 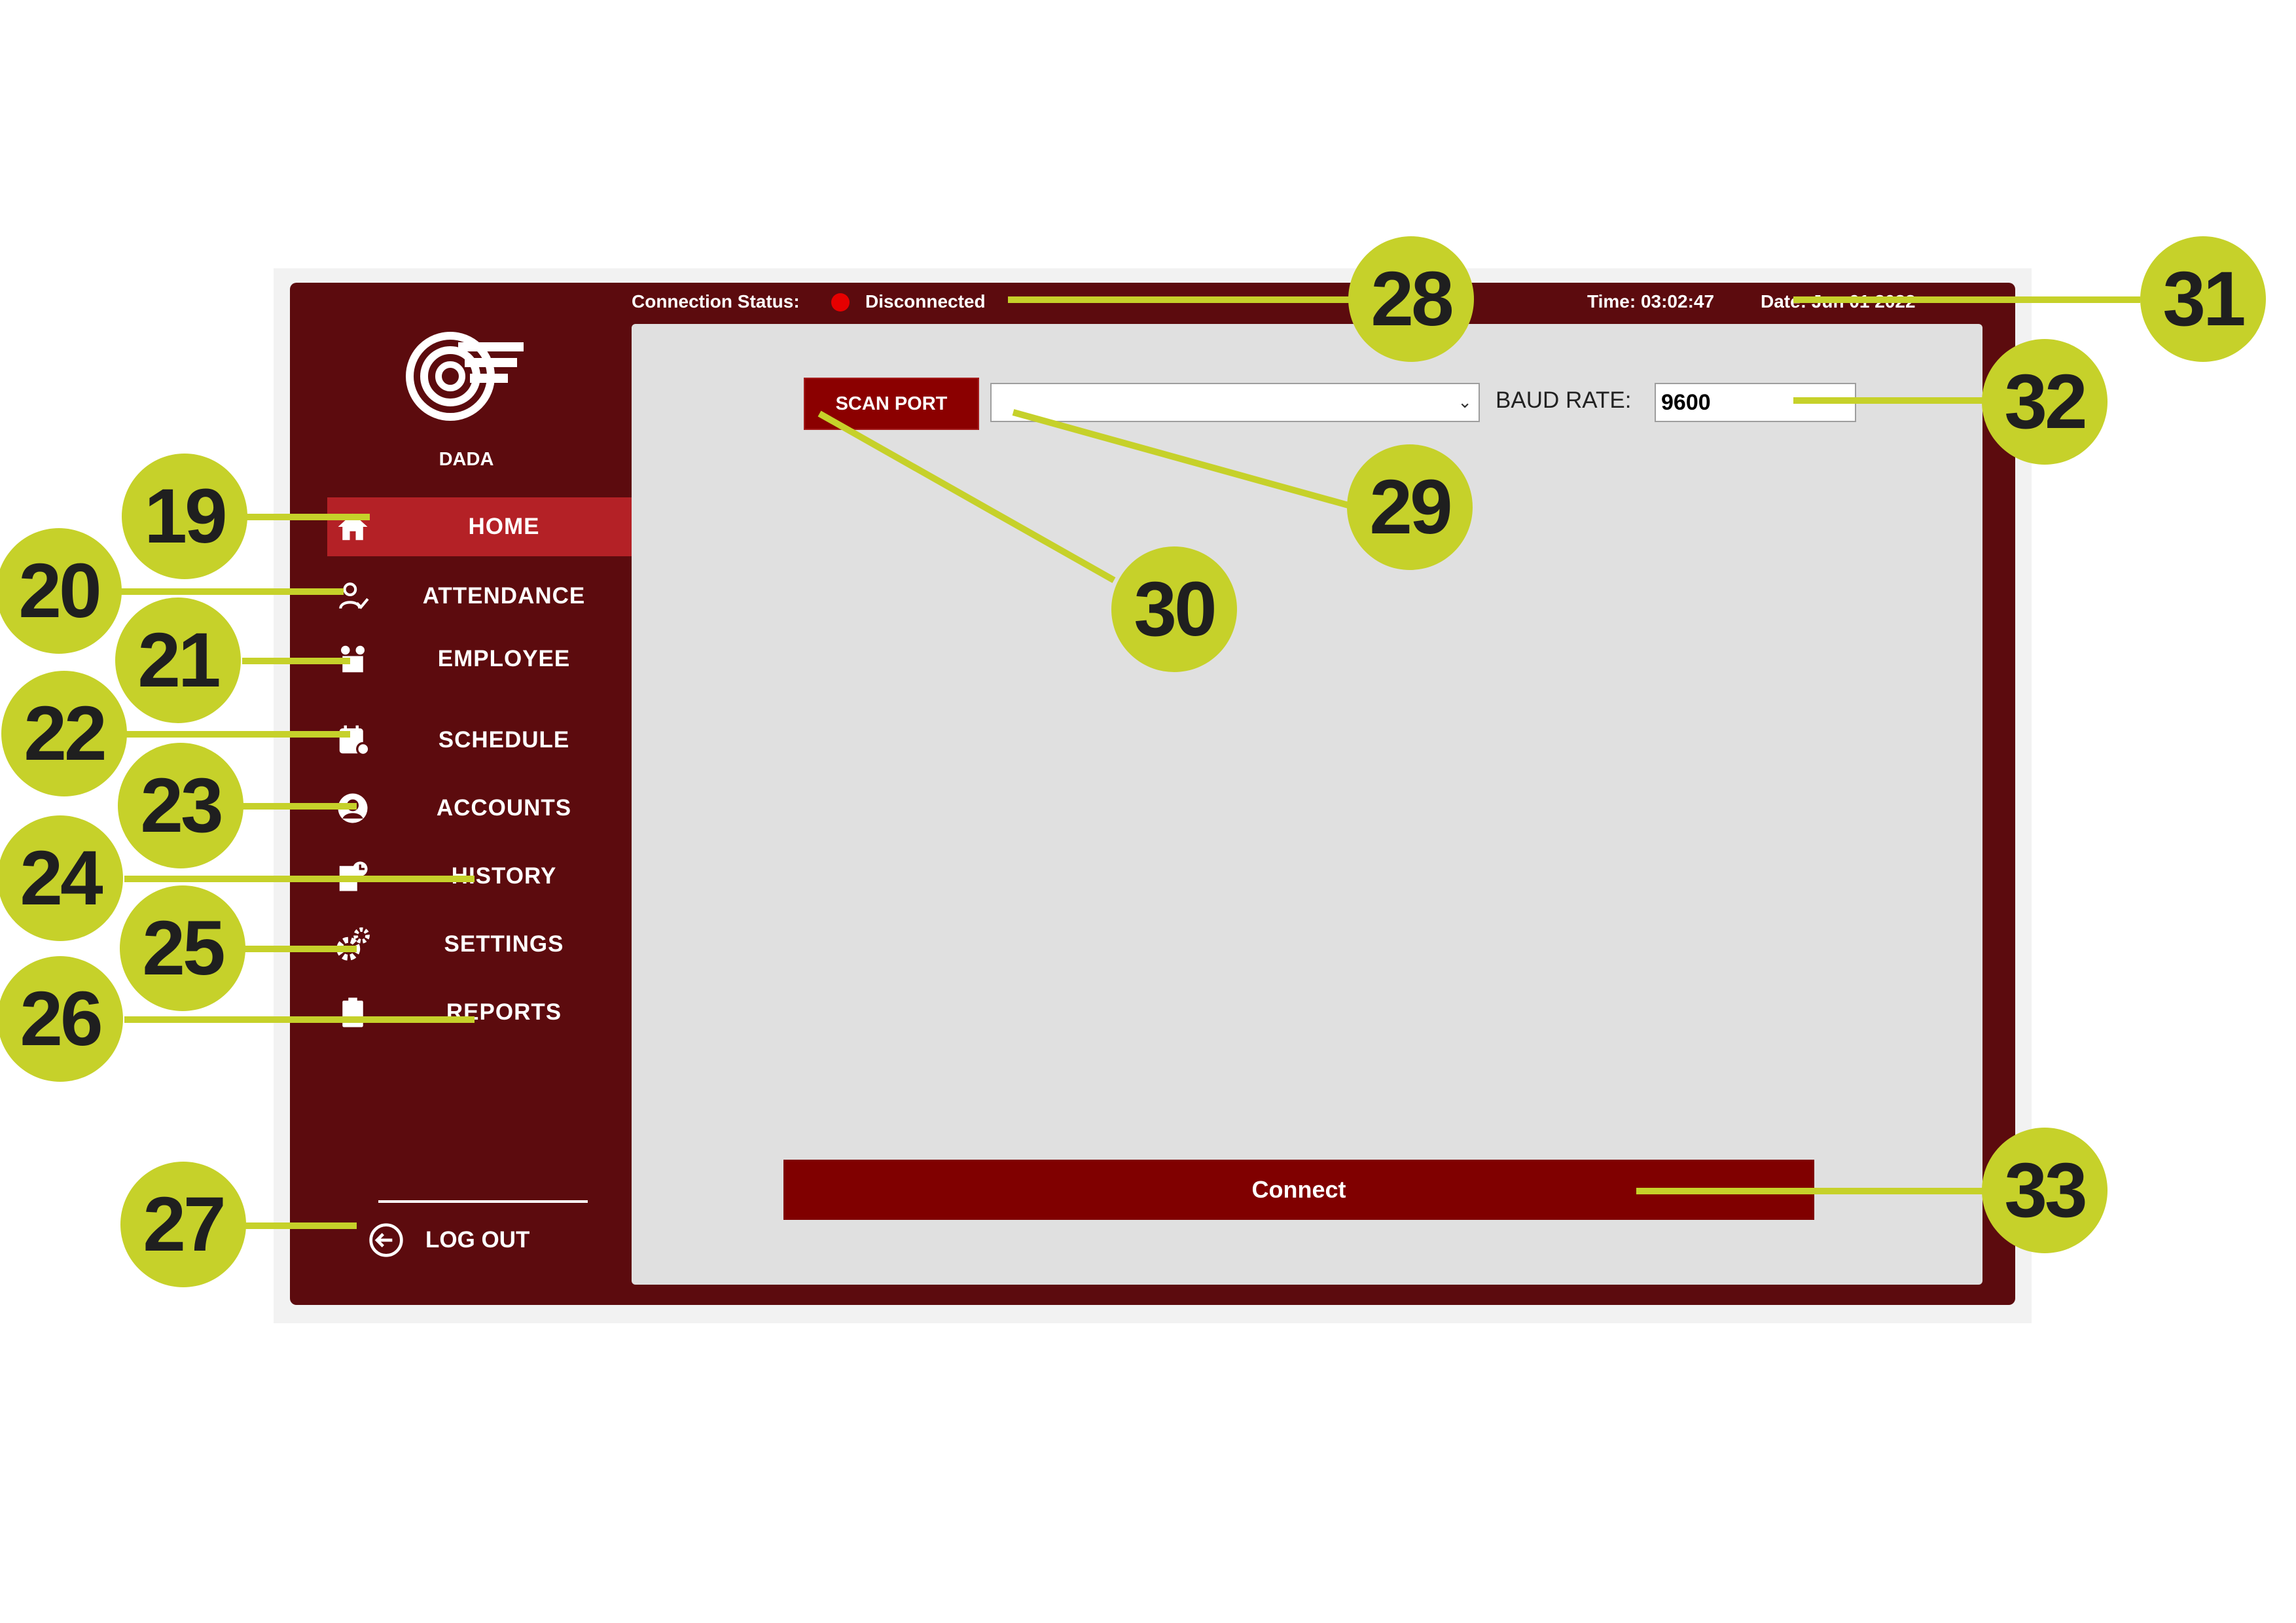 What do you see at coordinates (483, 1201) in the screenshot?
I see `logout-divider` at bounding box center [483, 1201].